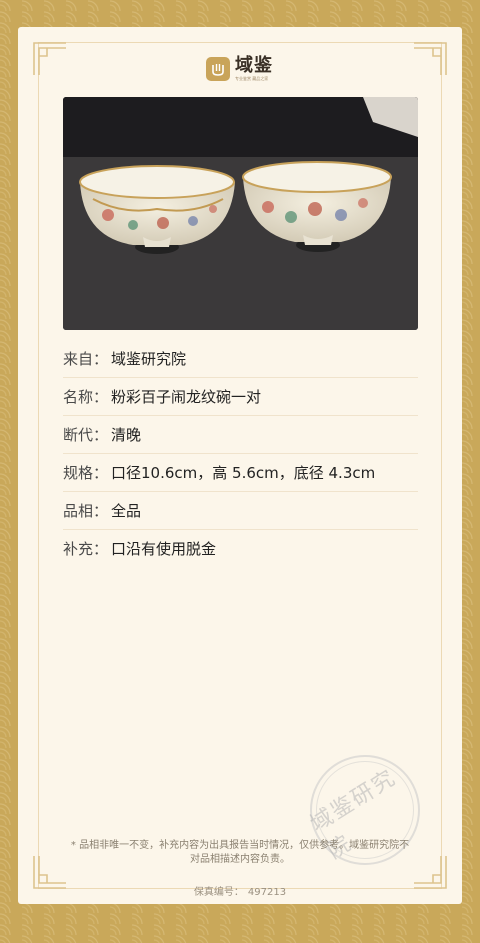 This screenshot has width=480, height=943. I want to click on brand-tagline: 专业鉴赏 藏品之家, so click(252, 78).